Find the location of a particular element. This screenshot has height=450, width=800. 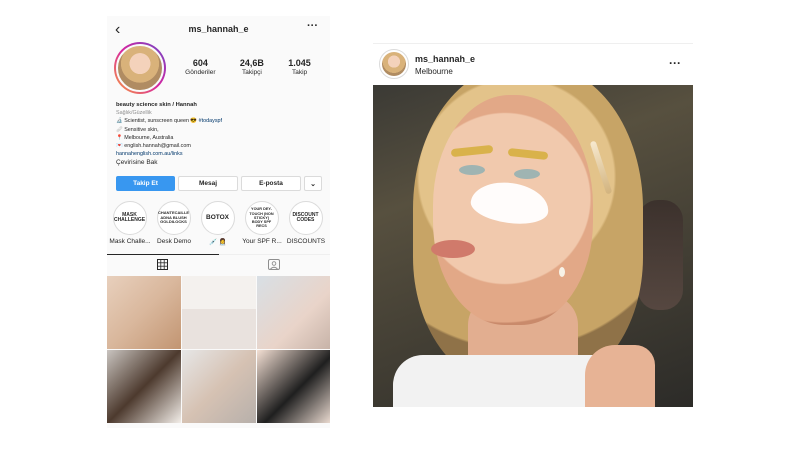

profile-stats: 604 Gönderiler 24,6B Takipçi 1.045 Takip is located at coordinates (248, 67).